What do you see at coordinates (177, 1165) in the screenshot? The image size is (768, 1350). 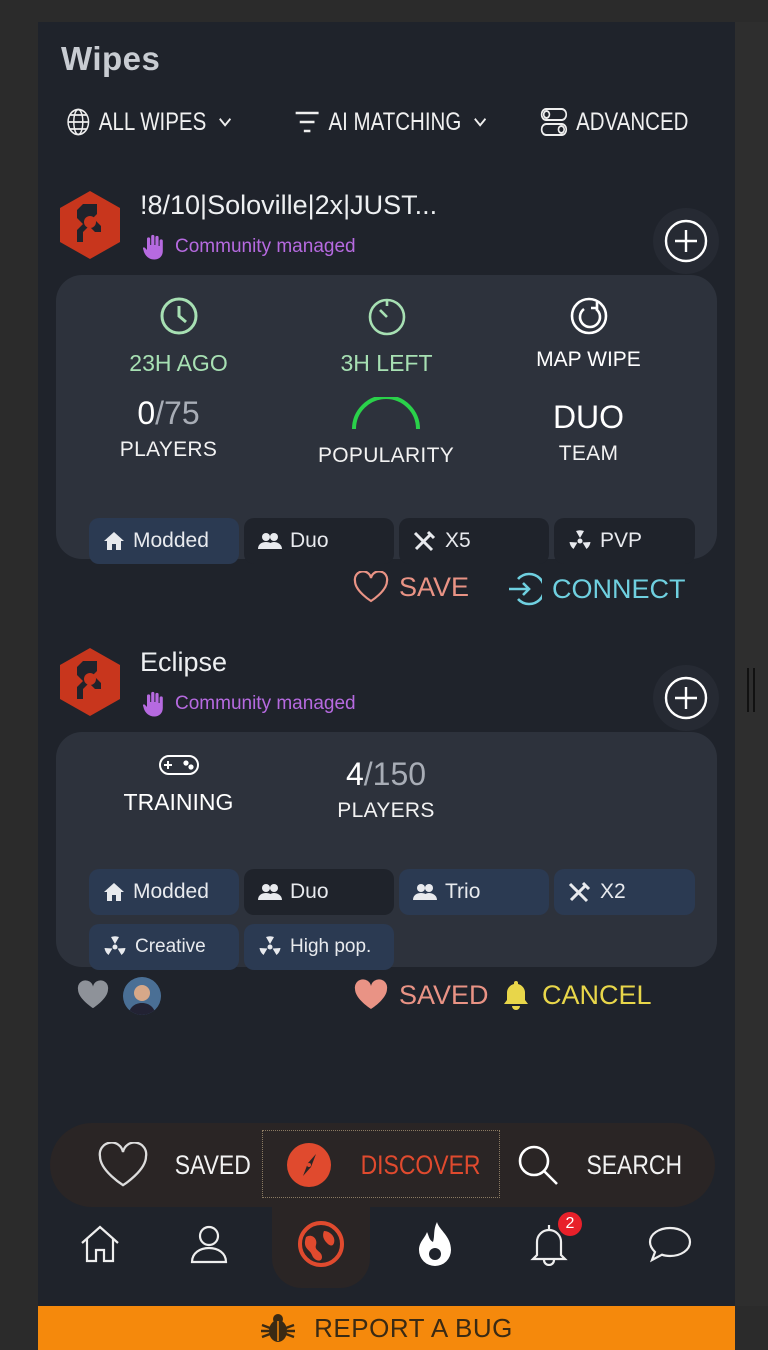 I see `saved-nav-button: SAVED` at bounding box center [177, 1165].